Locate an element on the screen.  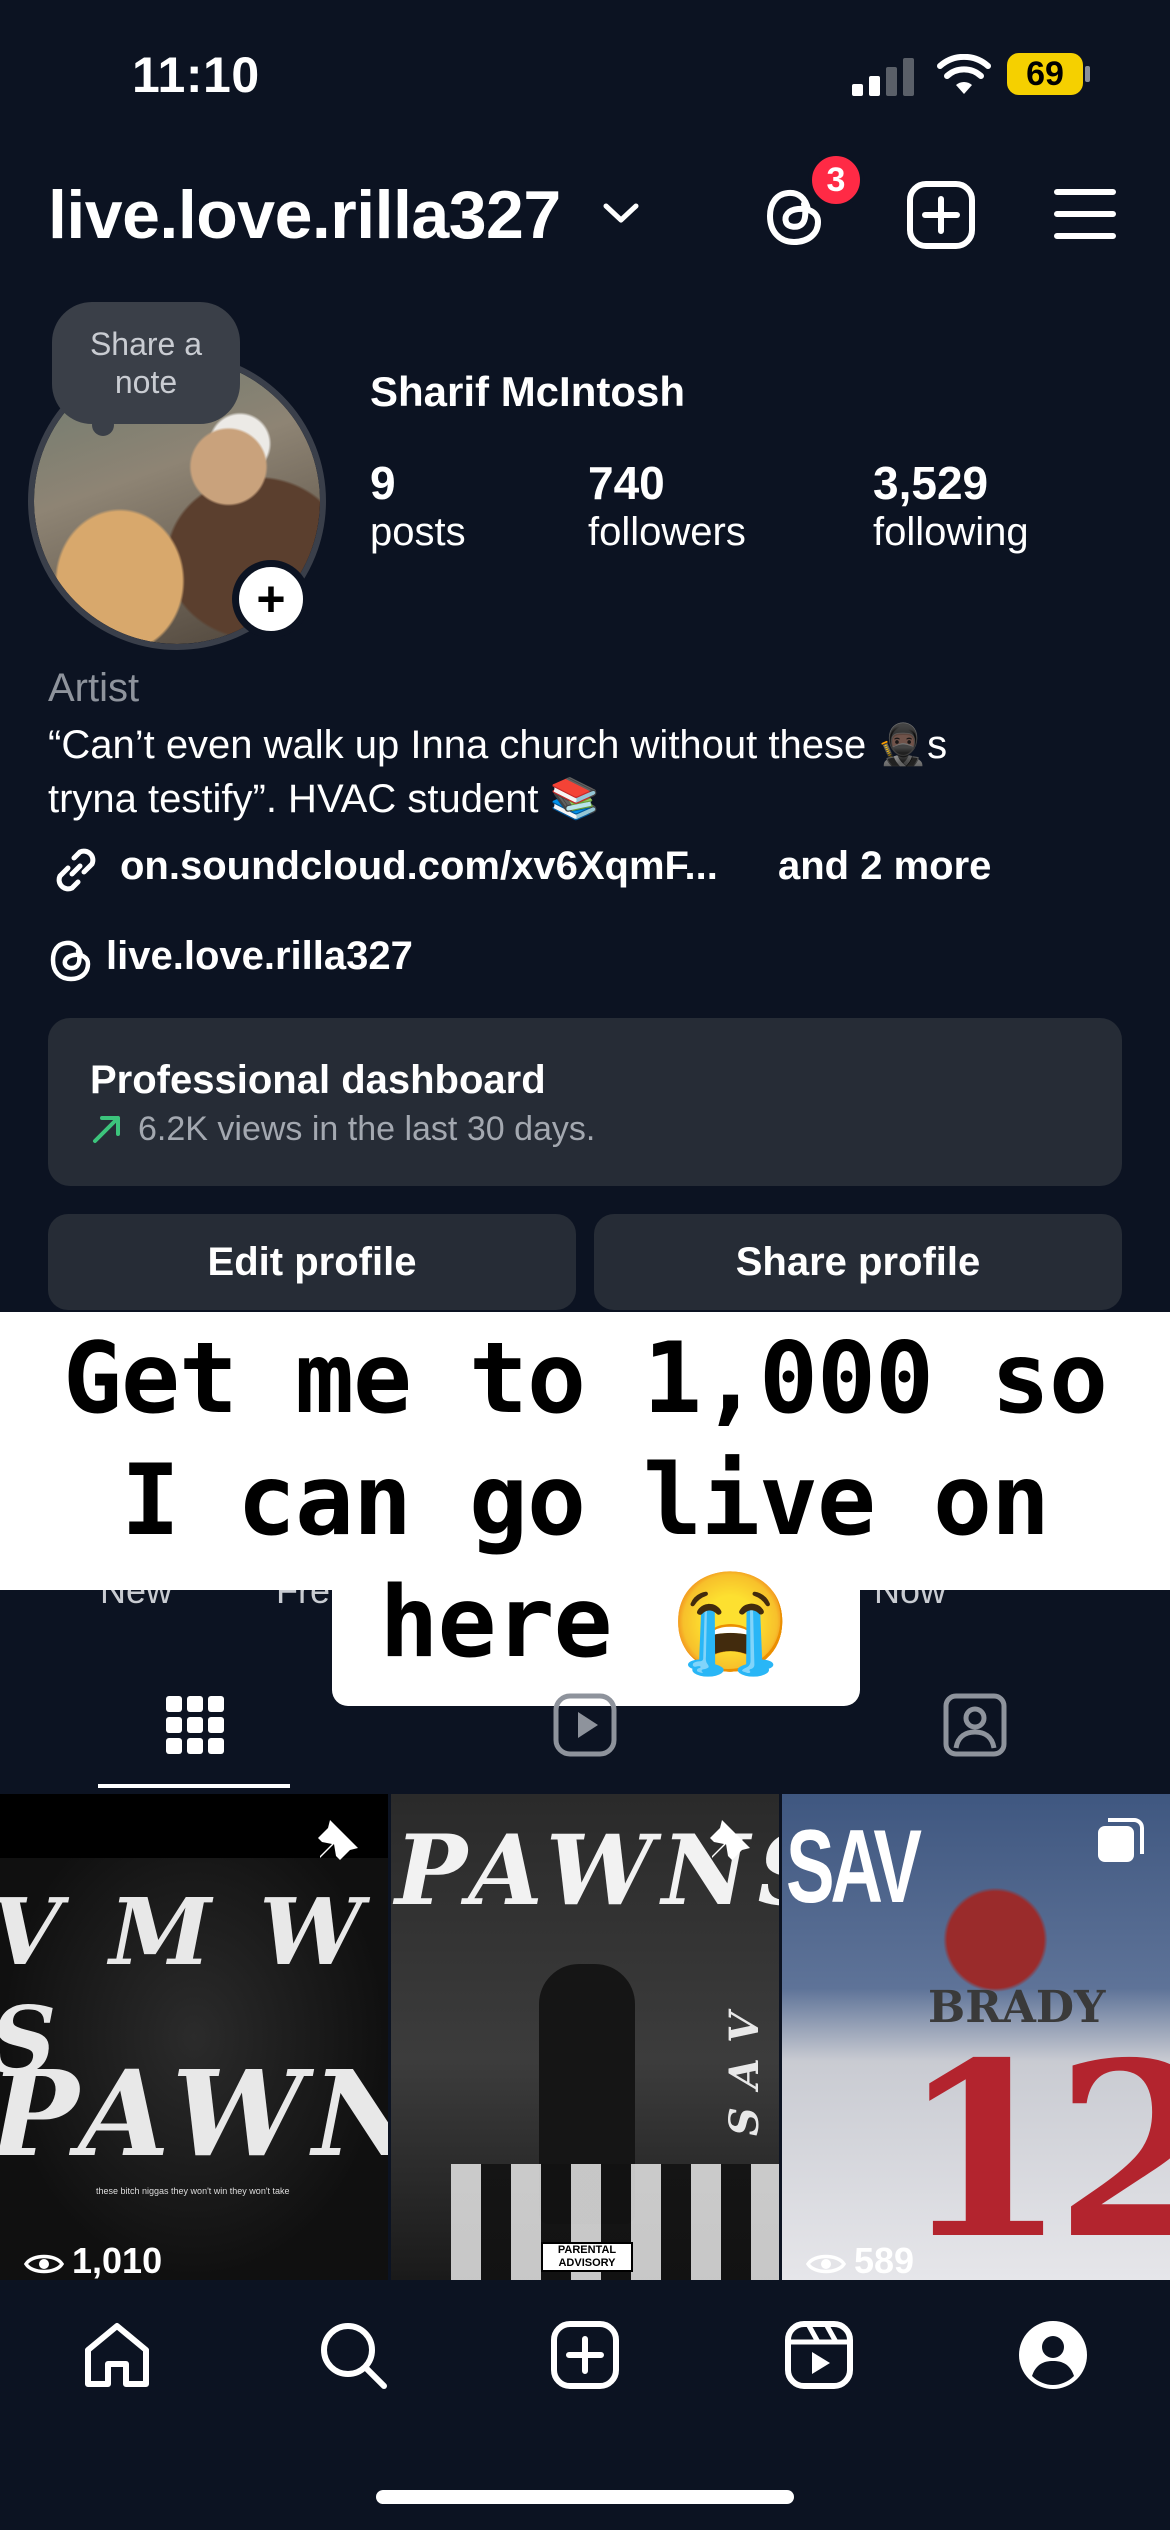
edit-profile-button: Edit profile is located at coordinates (312, 1262).